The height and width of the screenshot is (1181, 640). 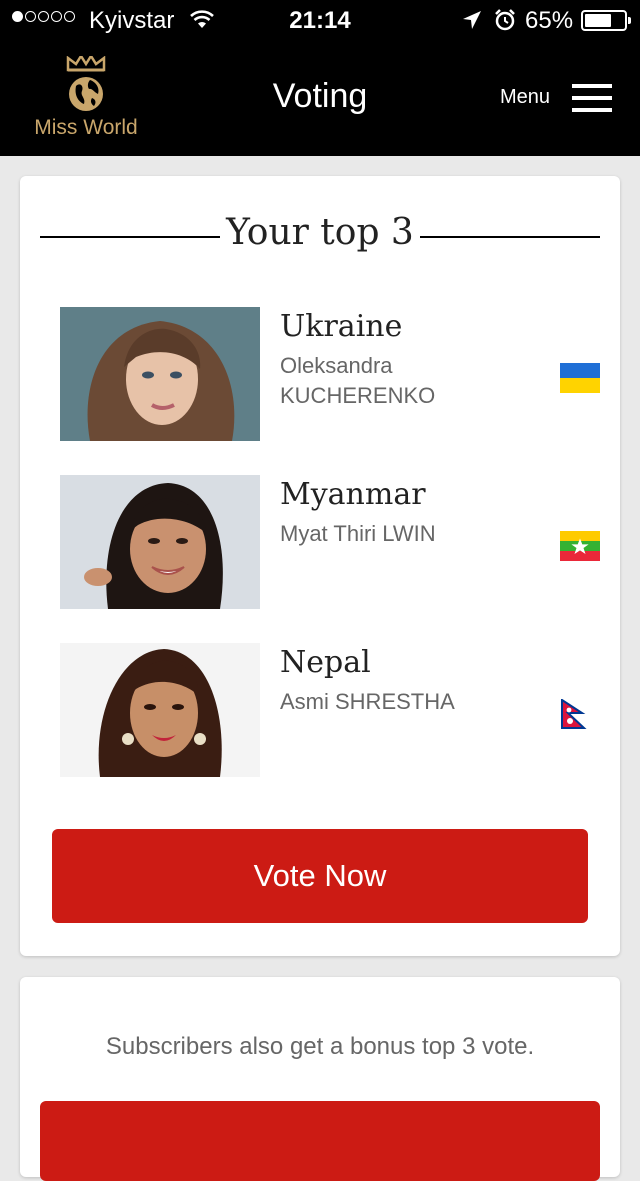 I want to click on status-bar: Kyivstar 21:14 65%, so click(x=320, y=20).